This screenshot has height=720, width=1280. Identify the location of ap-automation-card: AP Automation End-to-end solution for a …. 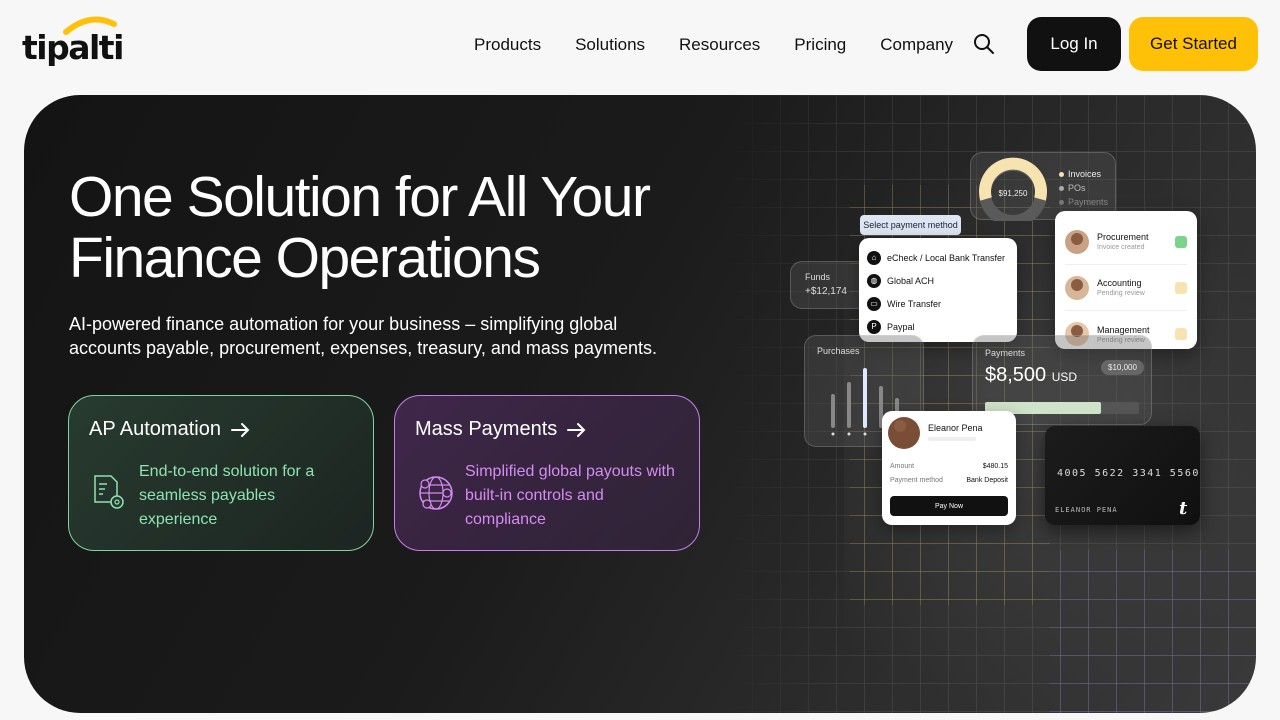
(221, 473).